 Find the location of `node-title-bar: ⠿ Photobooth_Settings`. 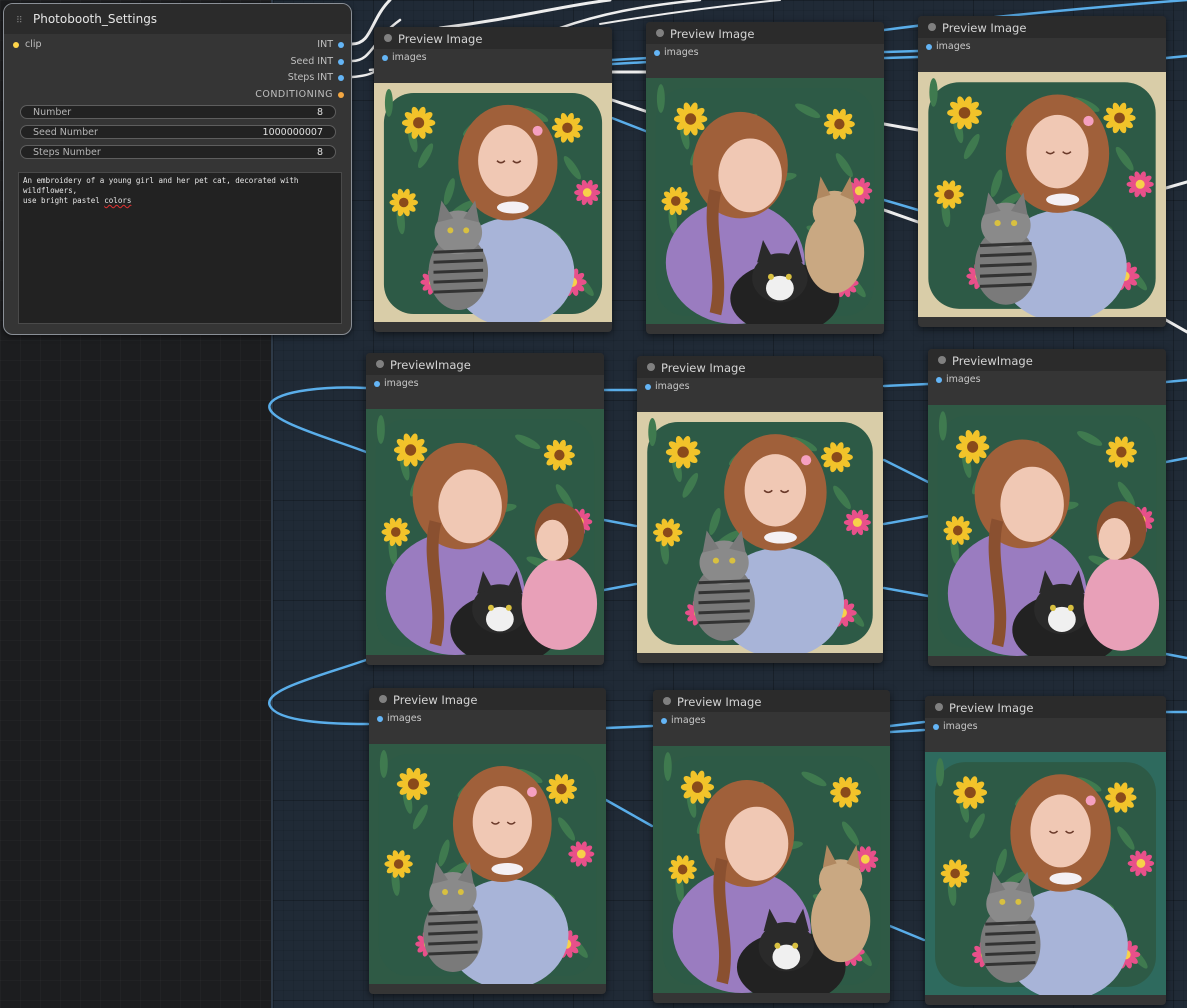

node-title-bar: ⠿ Photobooth_Settings is located at coordinates (177, 19).